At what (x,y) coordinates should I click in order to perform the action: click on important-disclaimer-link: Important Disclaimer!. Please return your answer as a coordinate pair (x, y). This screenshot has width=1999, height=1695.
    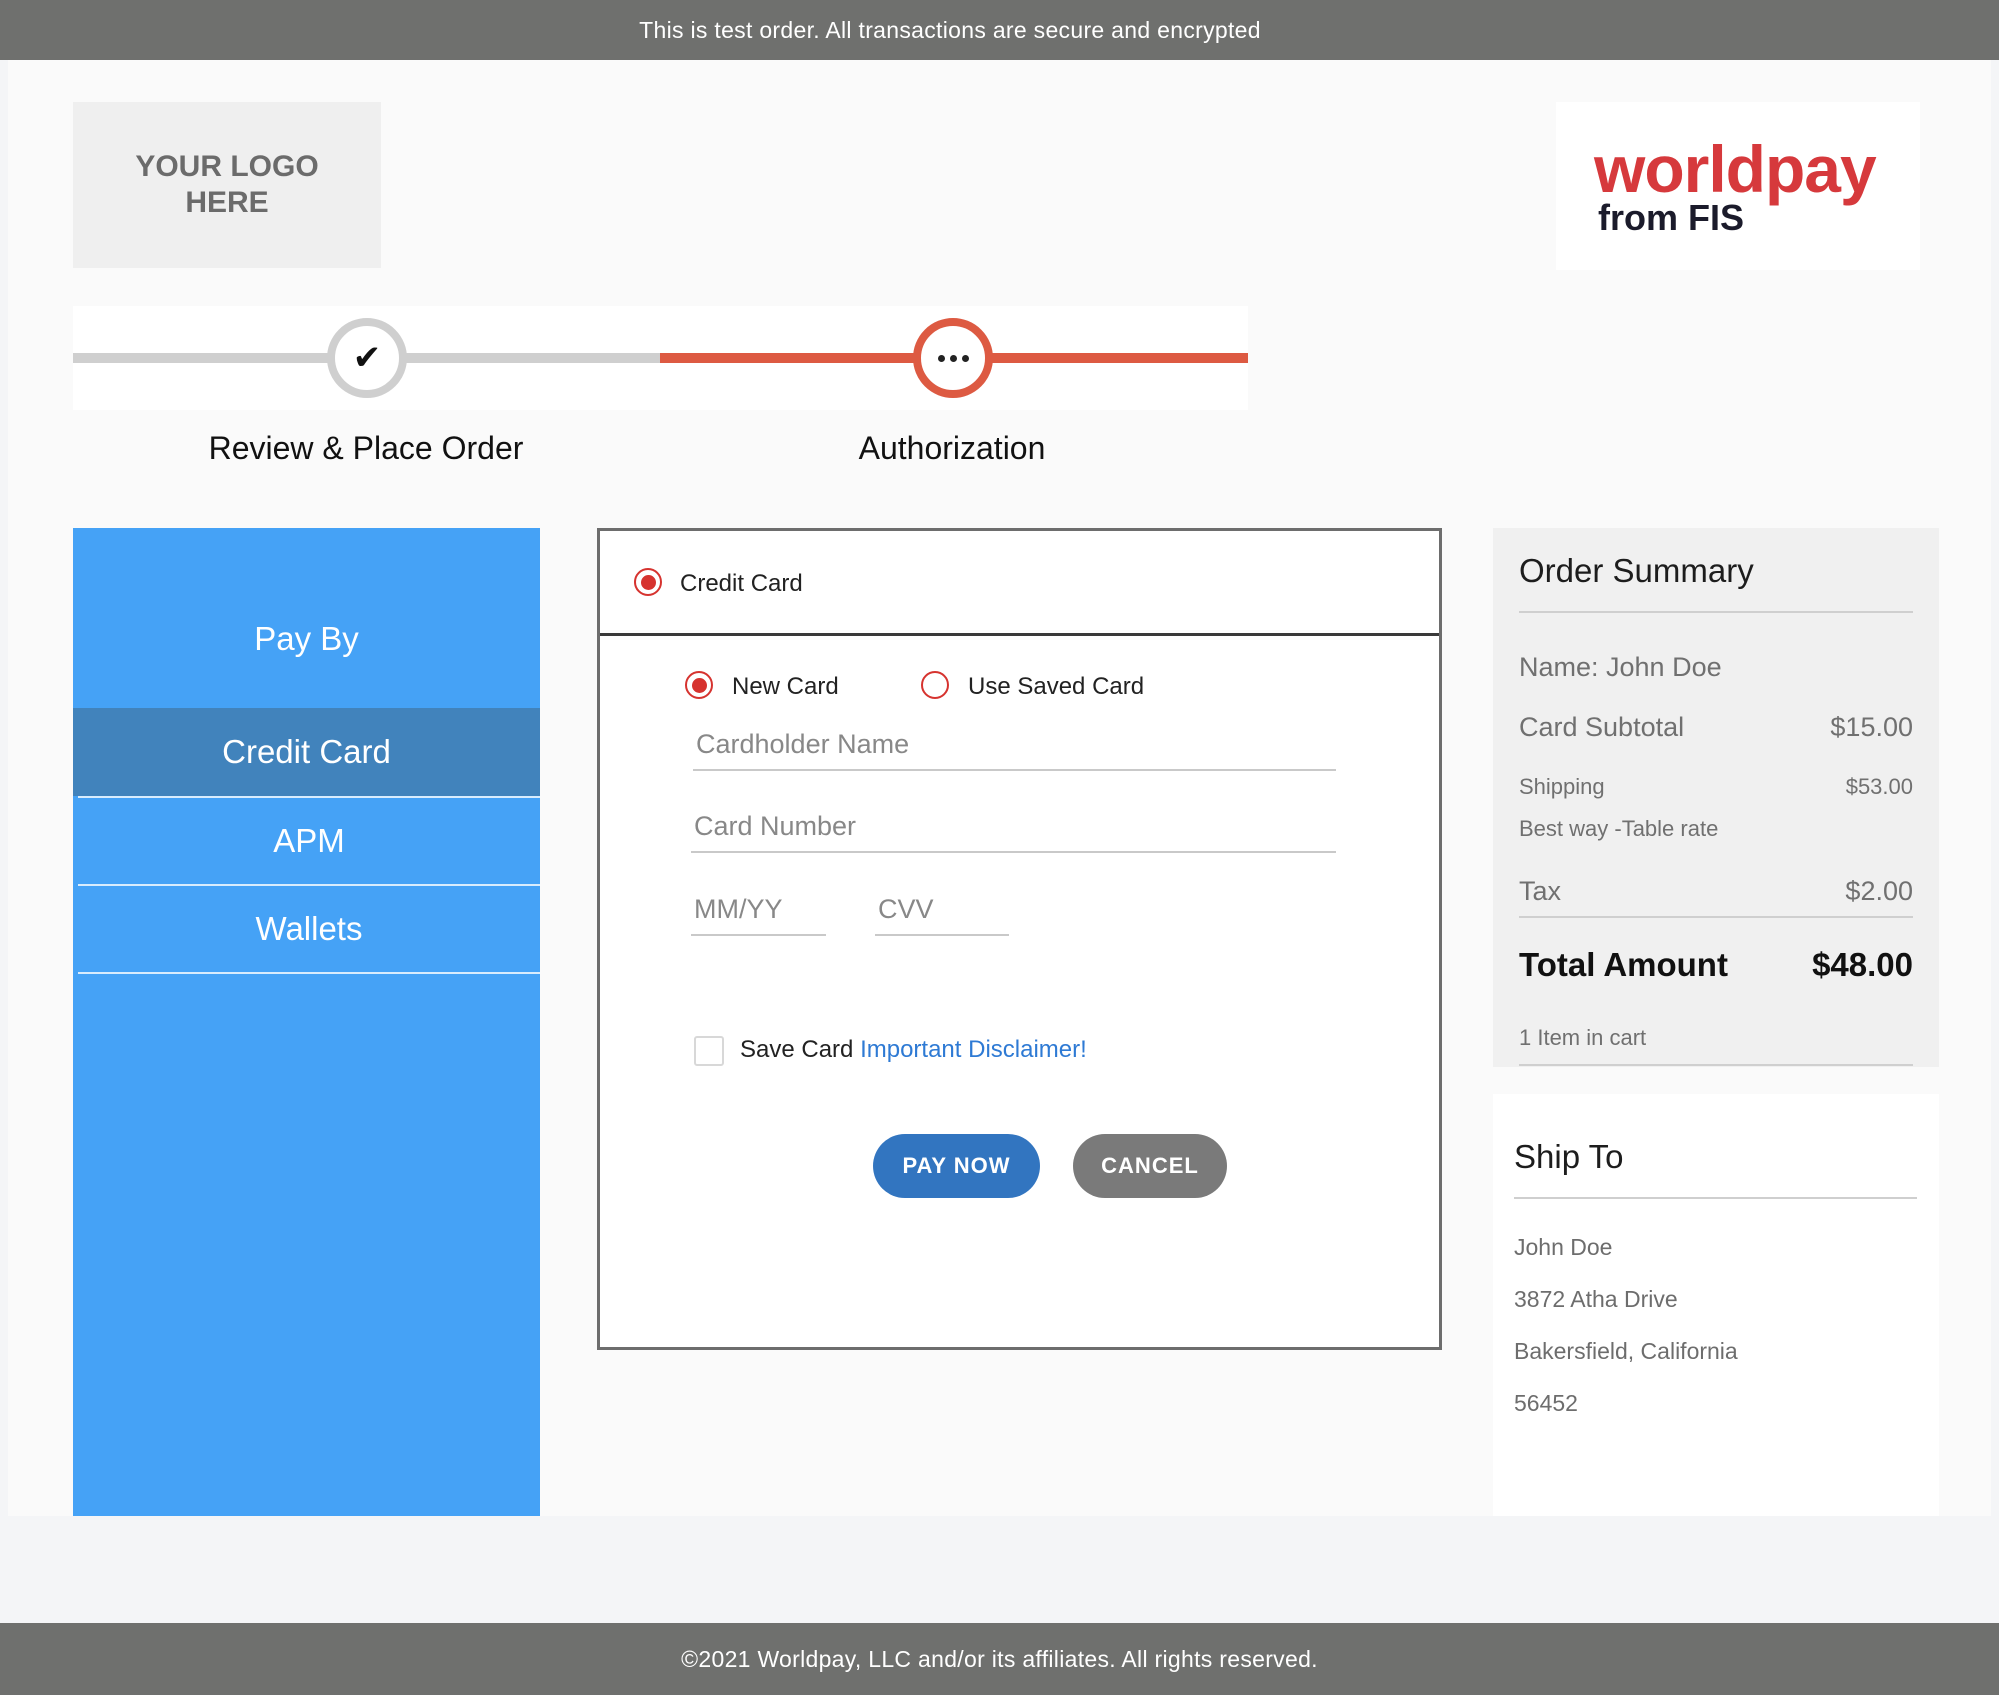
    Looking at the image, I should click on (973, 1049).